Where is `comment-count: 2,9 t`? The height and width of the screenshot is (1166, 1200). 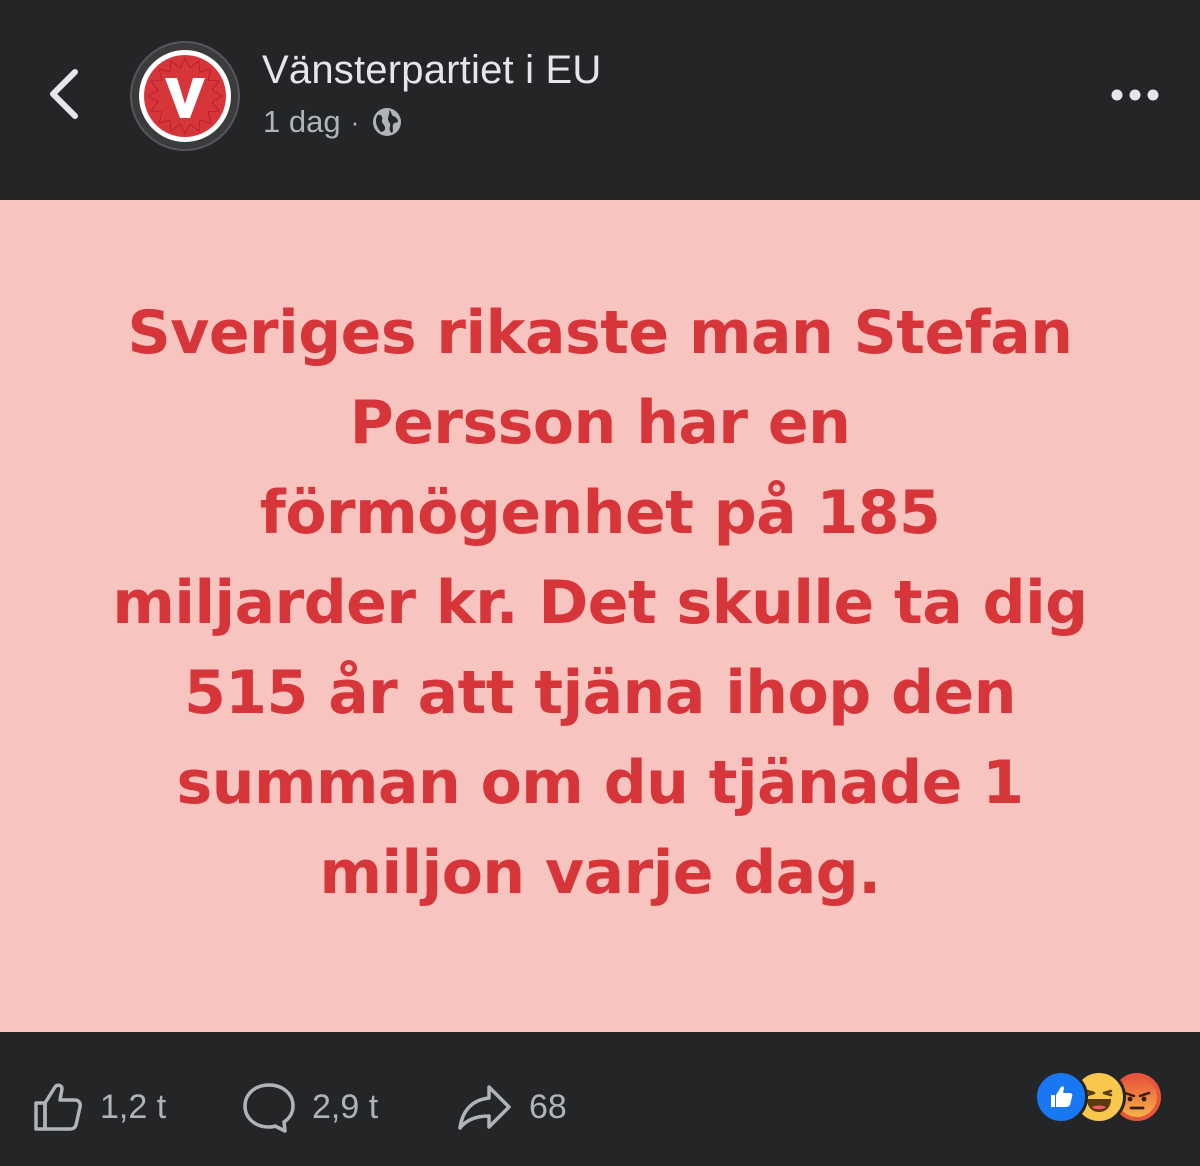
comment-count: 2,9 t is located at coordinates (345, 1106).